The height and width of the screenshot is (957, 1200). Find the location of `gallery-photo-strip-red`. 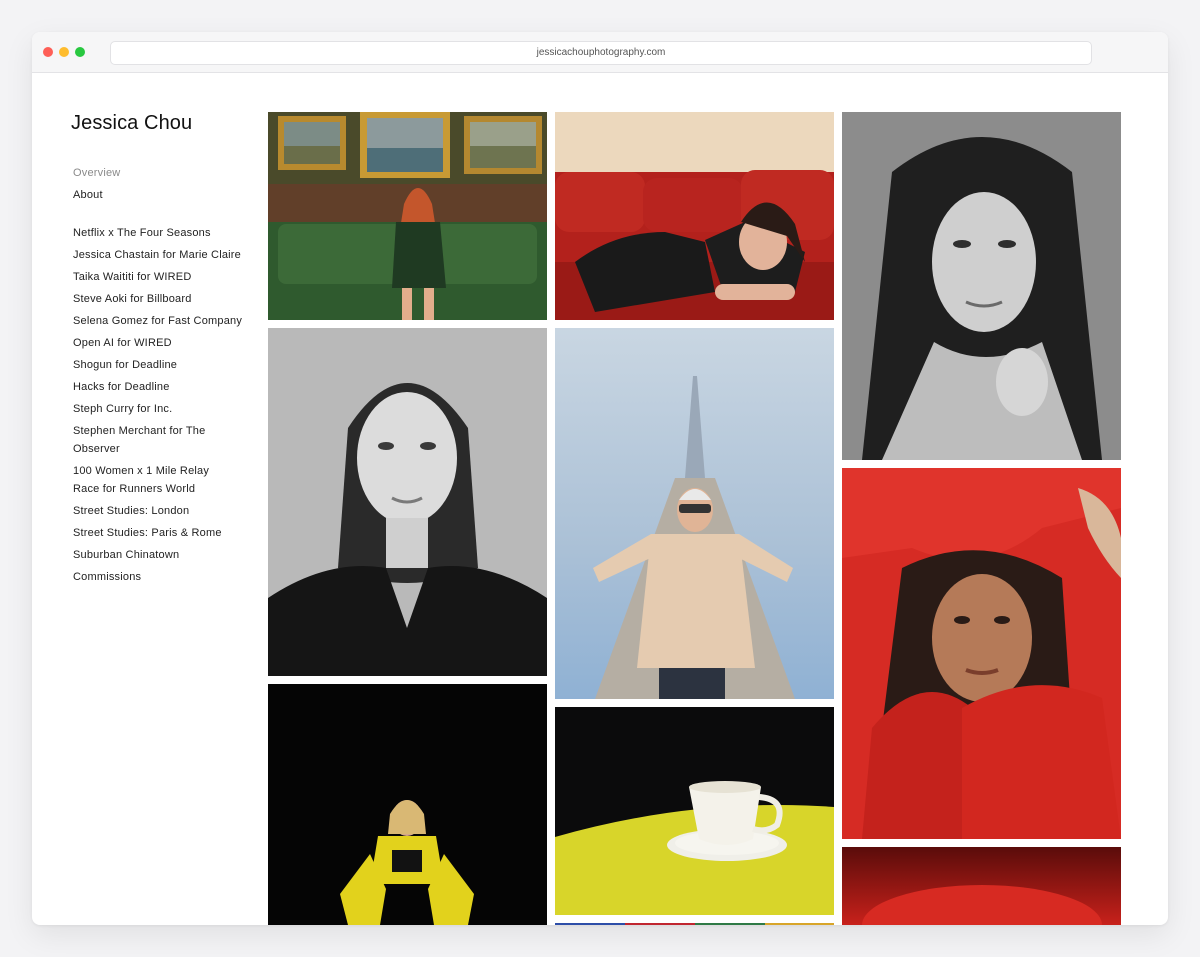

gallery-photo-strip-red is located at coordinates (981, 886).